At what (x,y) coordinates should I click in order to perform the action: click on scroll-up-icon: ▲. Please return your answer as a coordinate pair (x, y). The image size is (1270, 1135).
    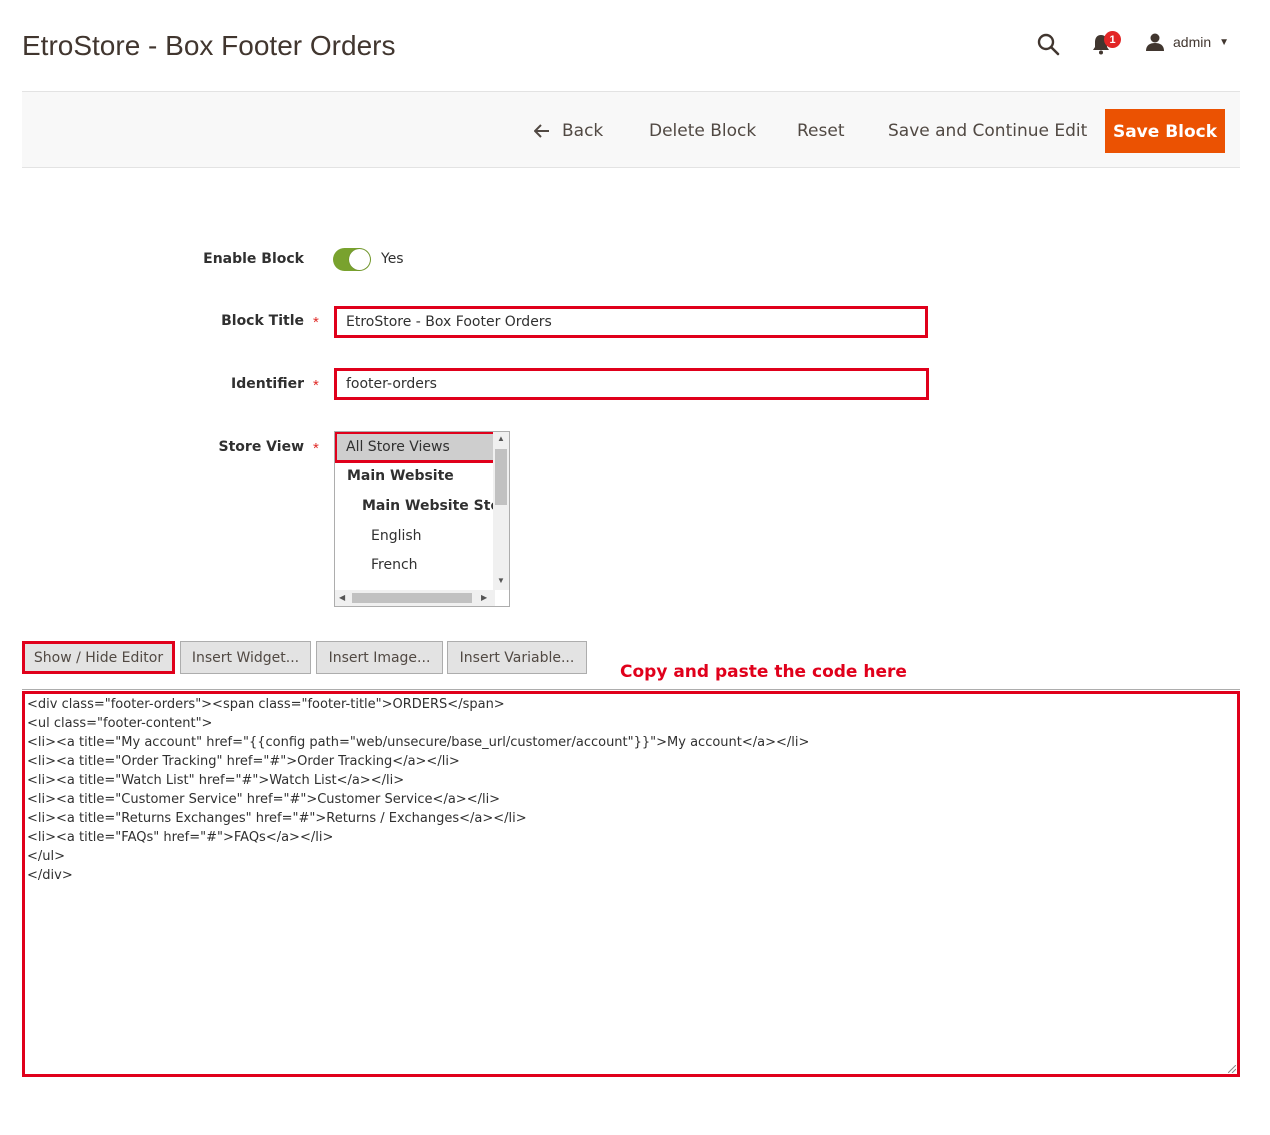
    Looking at the image, I should click on (501, 438).